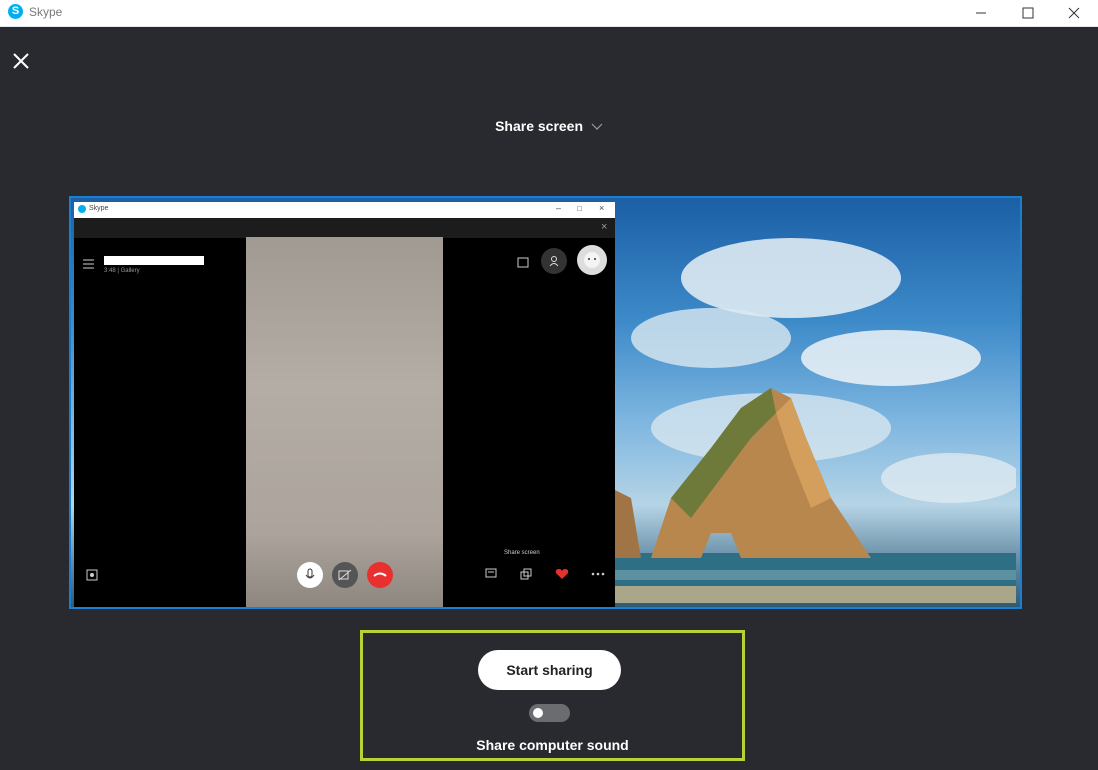 Image resolution: width=1098 pixels, height=770 pixels. What do you see at coordinates (15, 11) in the screenshot?
I see `skype-logo-icon: S` at bounding box center [15, 11].